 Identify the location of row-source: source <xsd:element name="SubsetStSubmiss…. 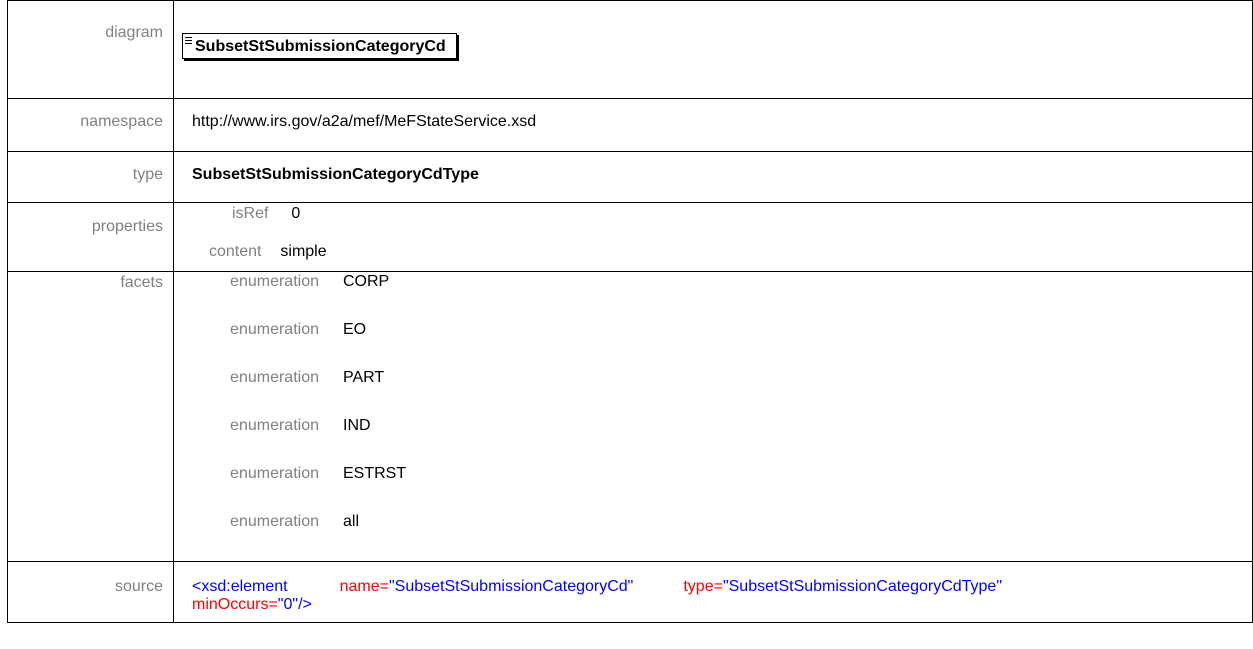
(630, 592).